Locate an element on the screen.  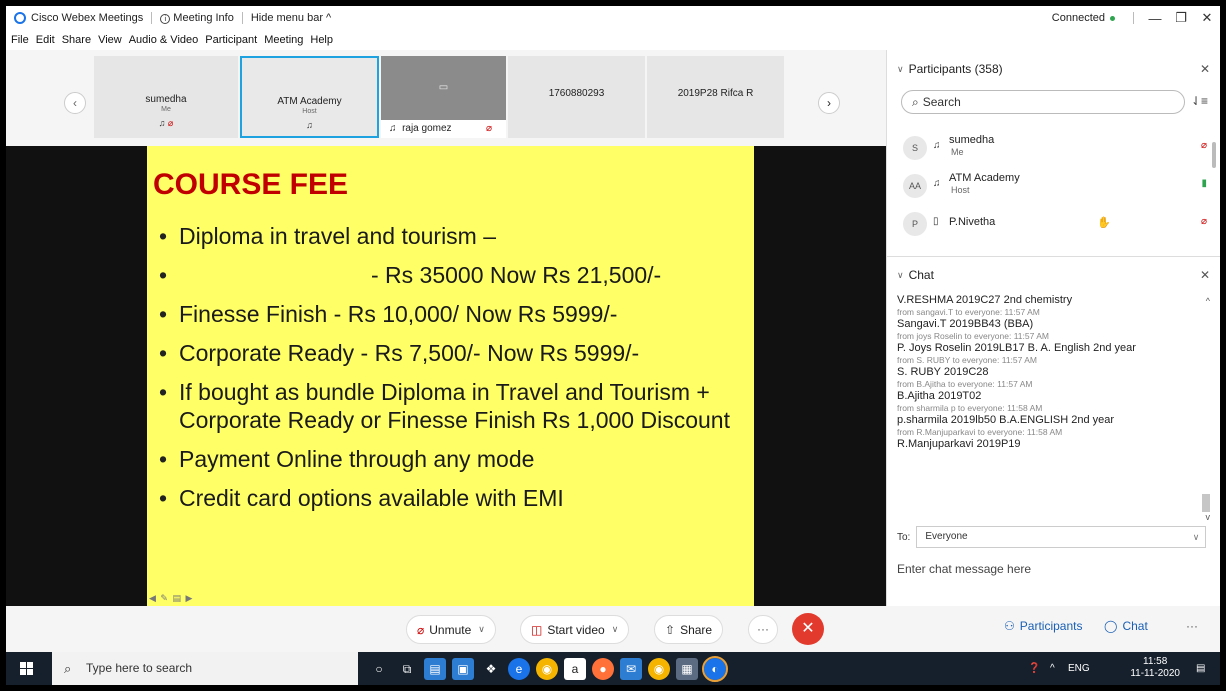
avatar: S is located at coordinates (915, 148).